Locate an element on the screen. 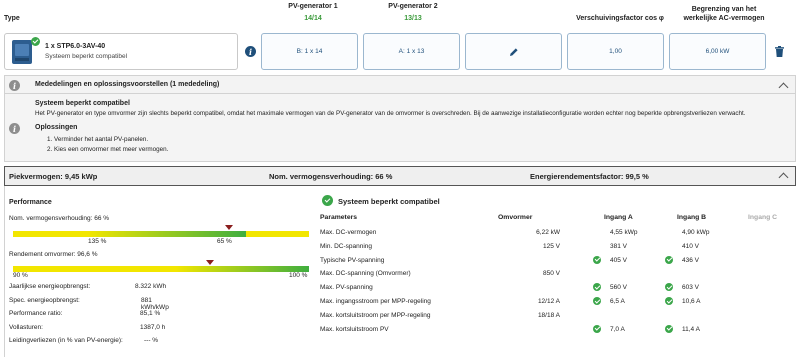  parameter-name: Typische PV-spanning is located at coordinates (352, 260).